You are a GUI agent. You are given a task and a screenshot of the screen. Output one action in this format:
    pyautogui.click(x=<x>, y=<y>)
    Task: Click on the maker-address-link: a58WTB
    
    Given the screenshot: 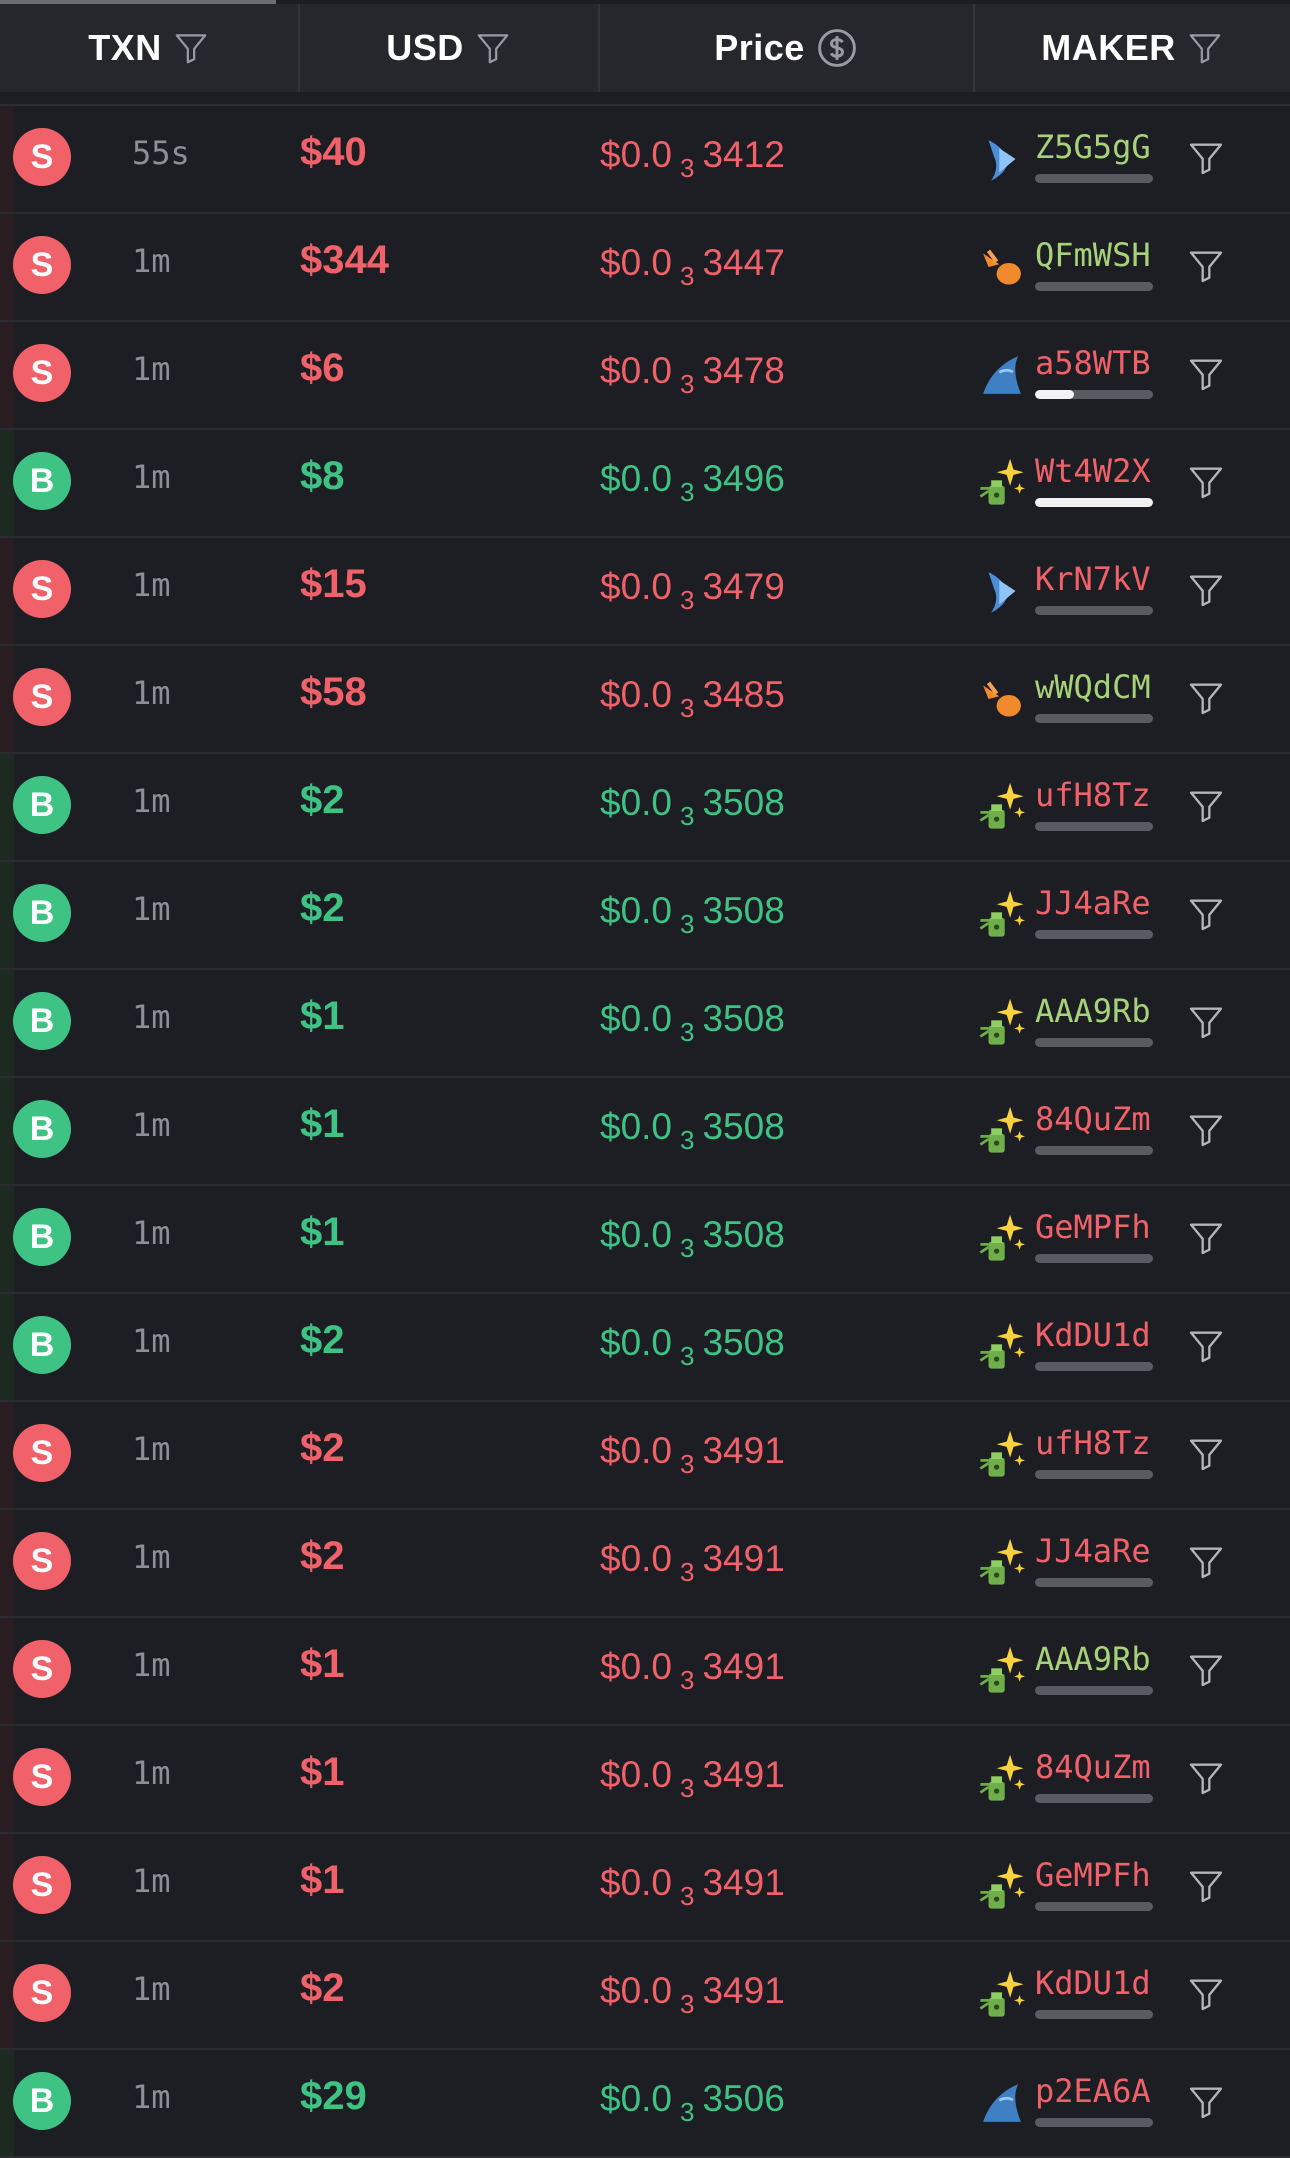 What is the action you would take?
    pyautogui.click(x=1093, y=363)
    